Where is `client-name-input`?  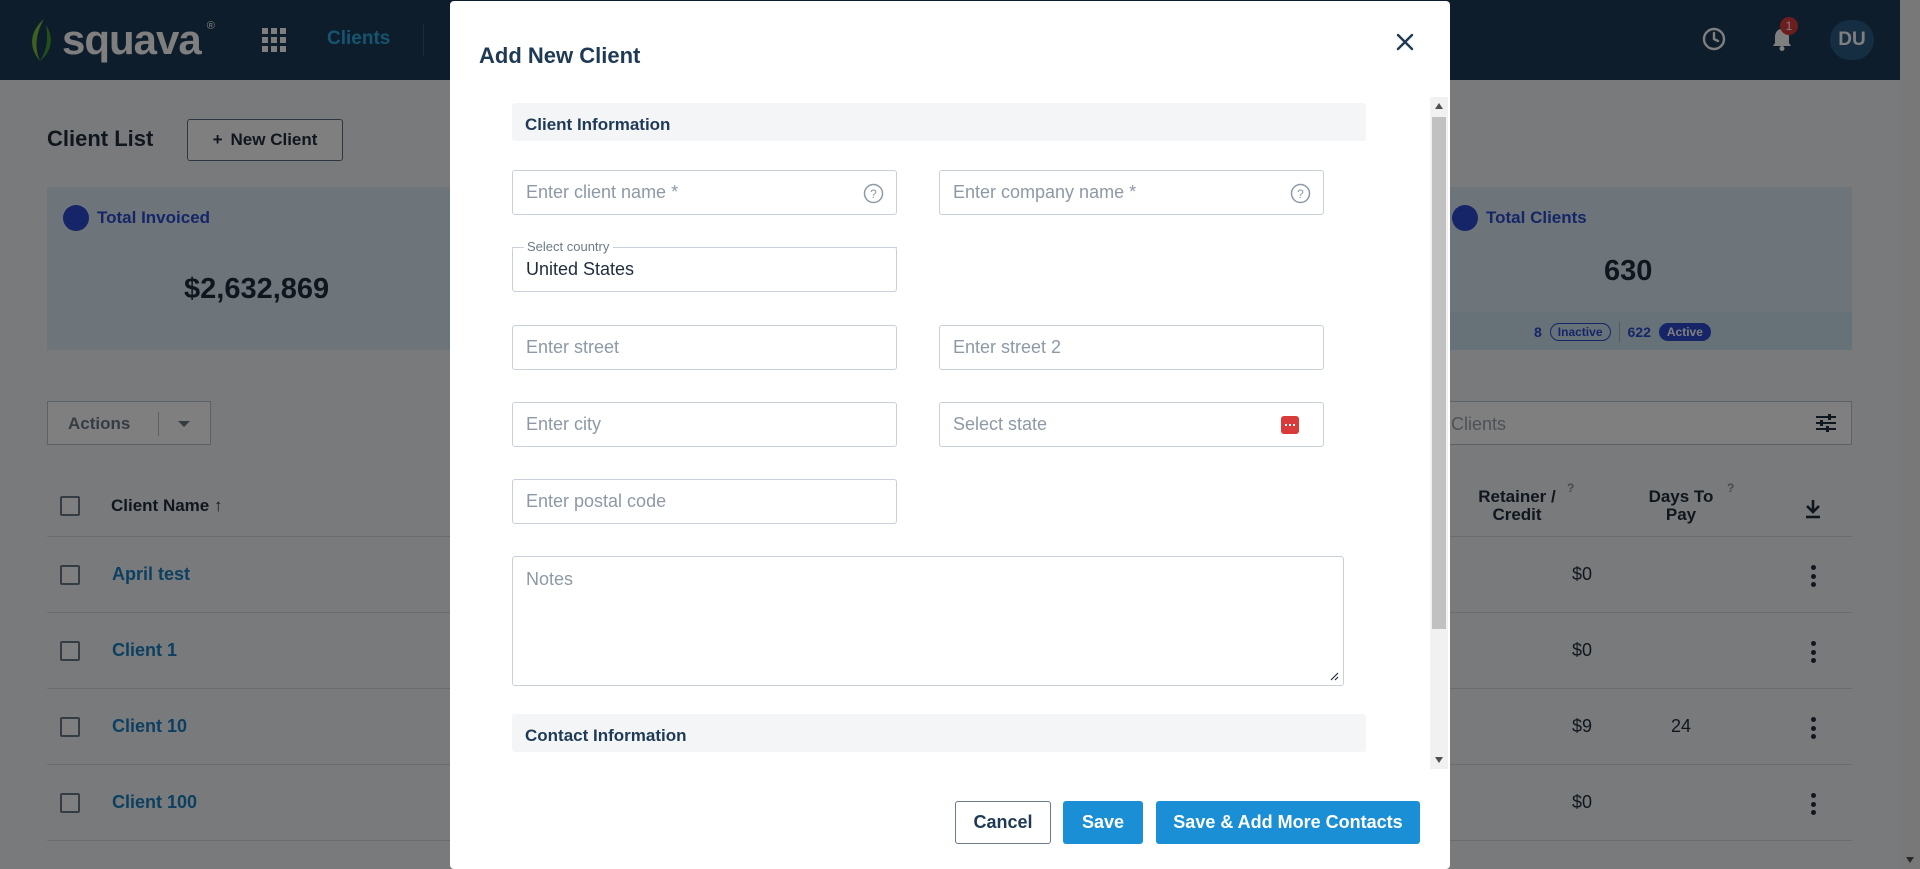 client-name-input is located at coordinates (704, 192).